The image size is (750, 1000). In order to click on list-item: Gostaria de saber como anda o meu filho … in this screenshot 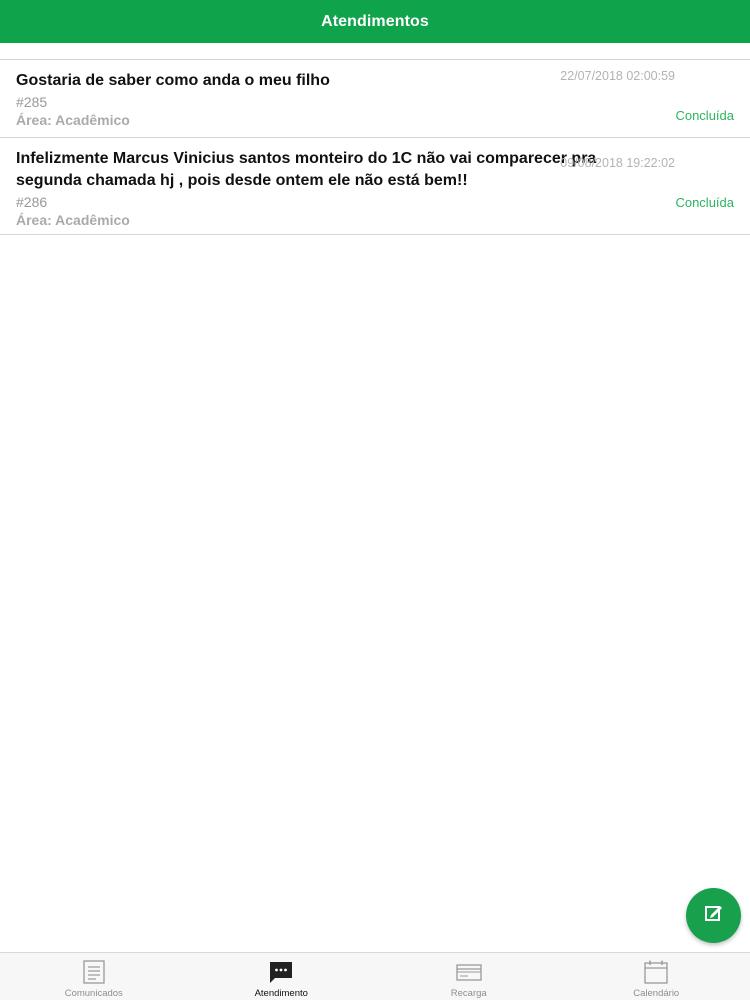, I will do `click(375, 99)`.